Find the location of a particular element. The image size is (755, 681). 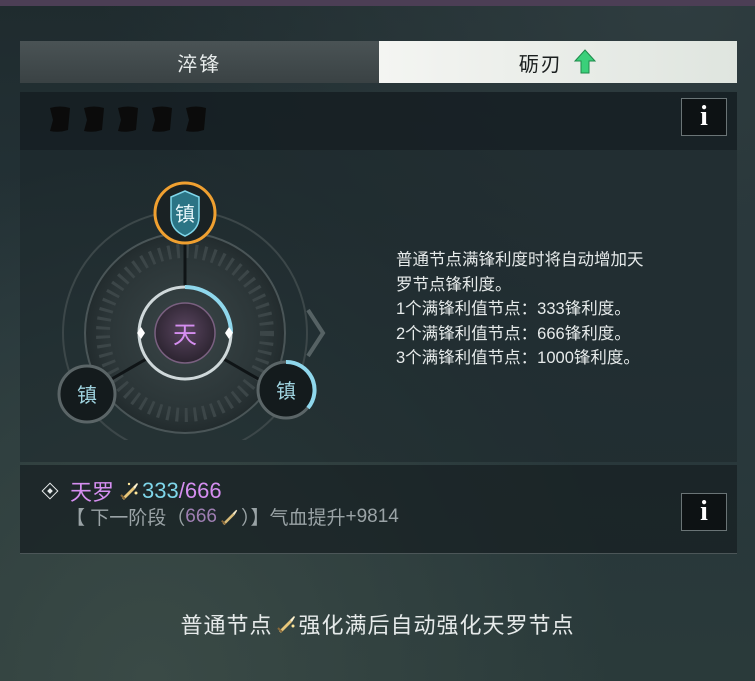

max-sharpness: 666 is located at coordinates (203, 490).